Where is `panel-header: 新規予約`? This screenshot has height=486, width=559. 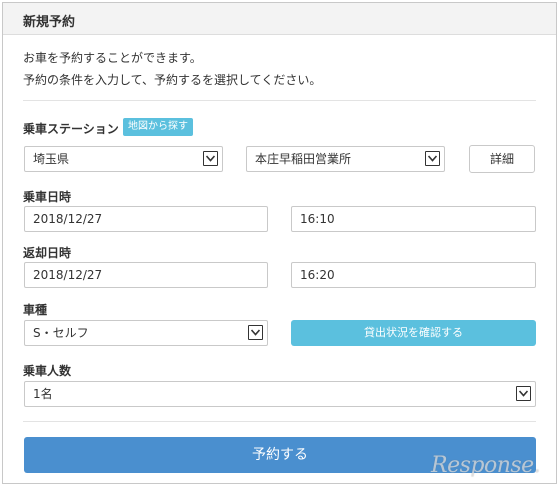 panel-header: 新規予約 is located at coordinates (279, 19).